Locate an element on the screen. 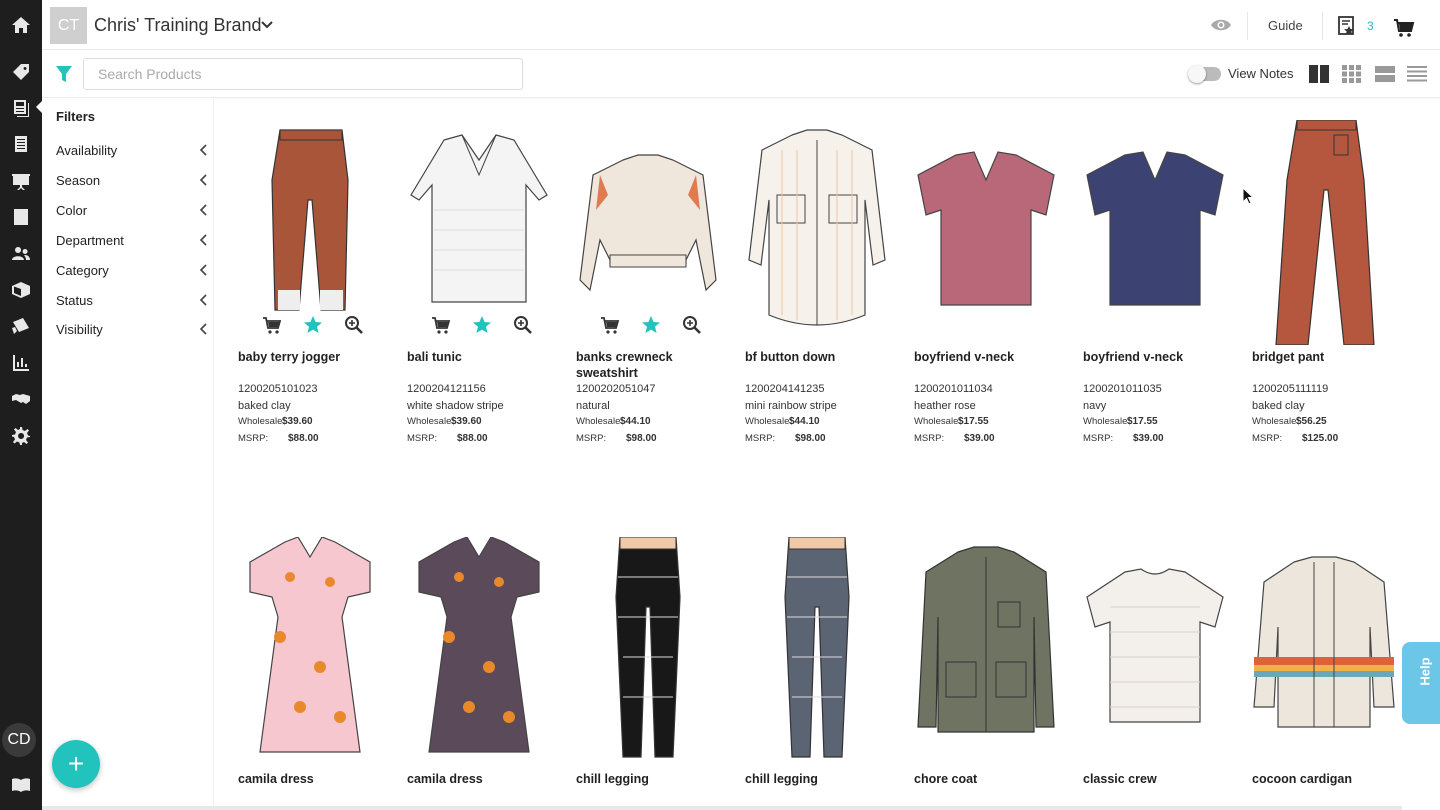 The width and height of the screenshot is (1440, 810). view-notes-toggle is located at coordinates (1204, 74).